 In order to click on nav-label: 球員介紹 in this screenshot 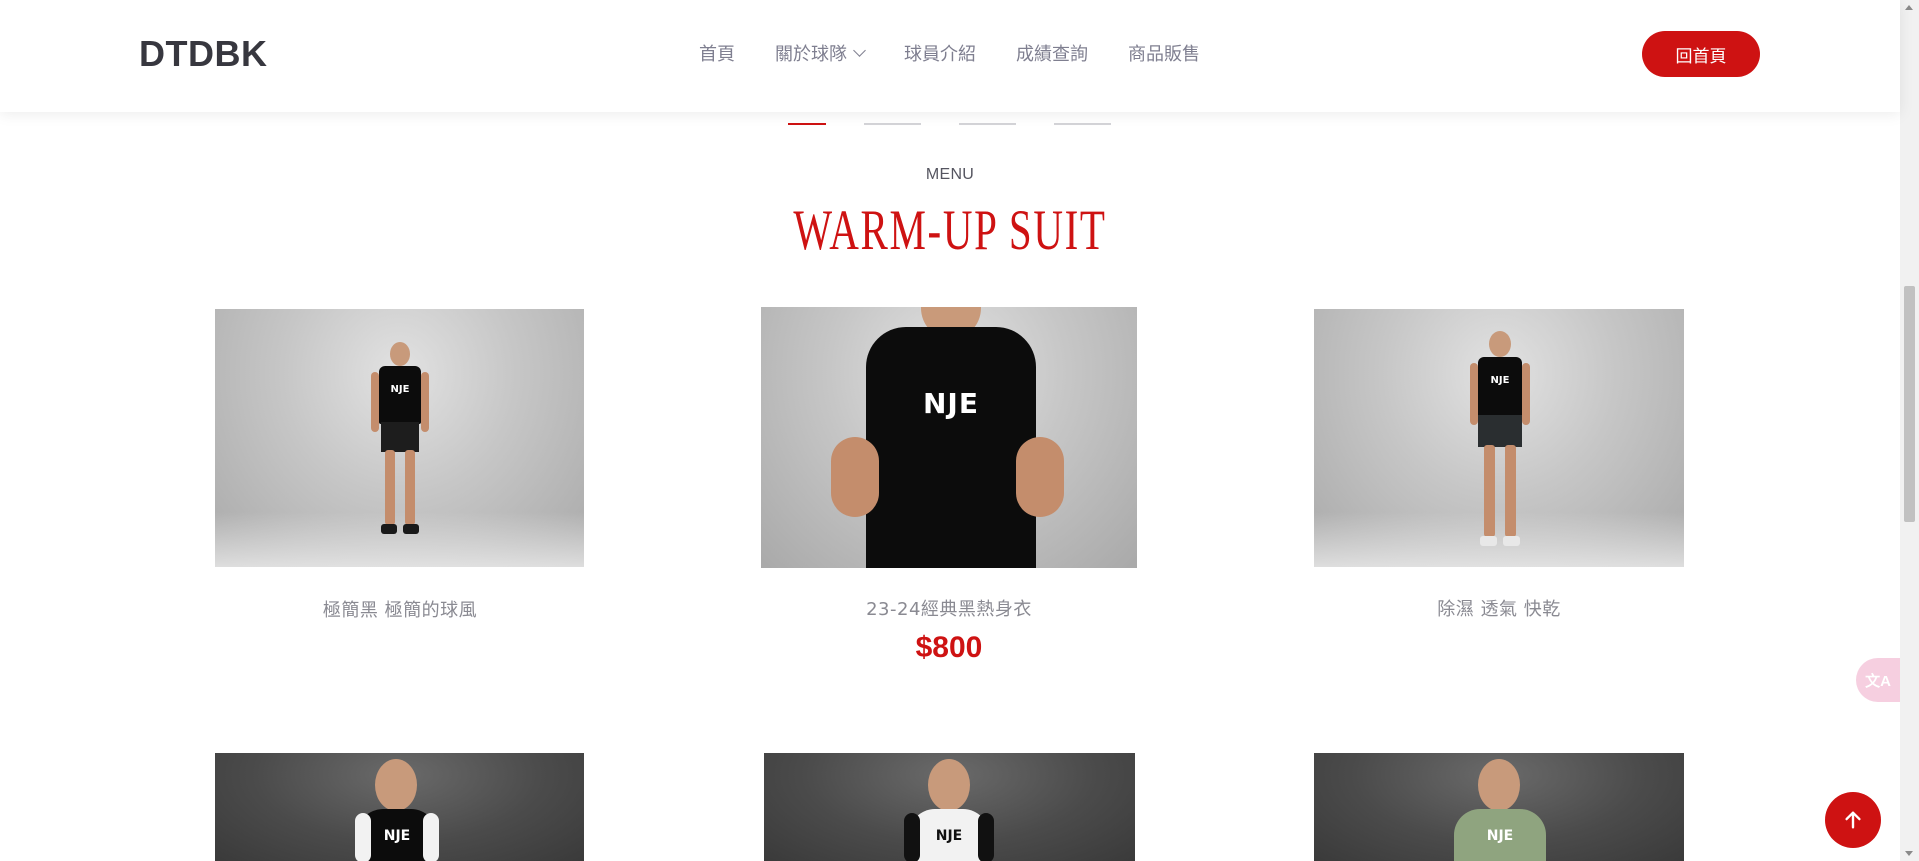, I will do `click(940, 54)`.